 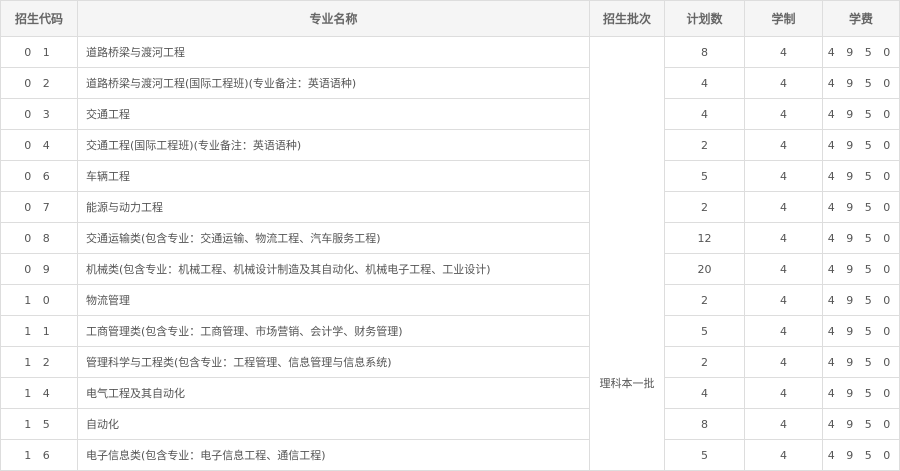 I want to click on cell-code: 0 4, so click(x=39, y=145).